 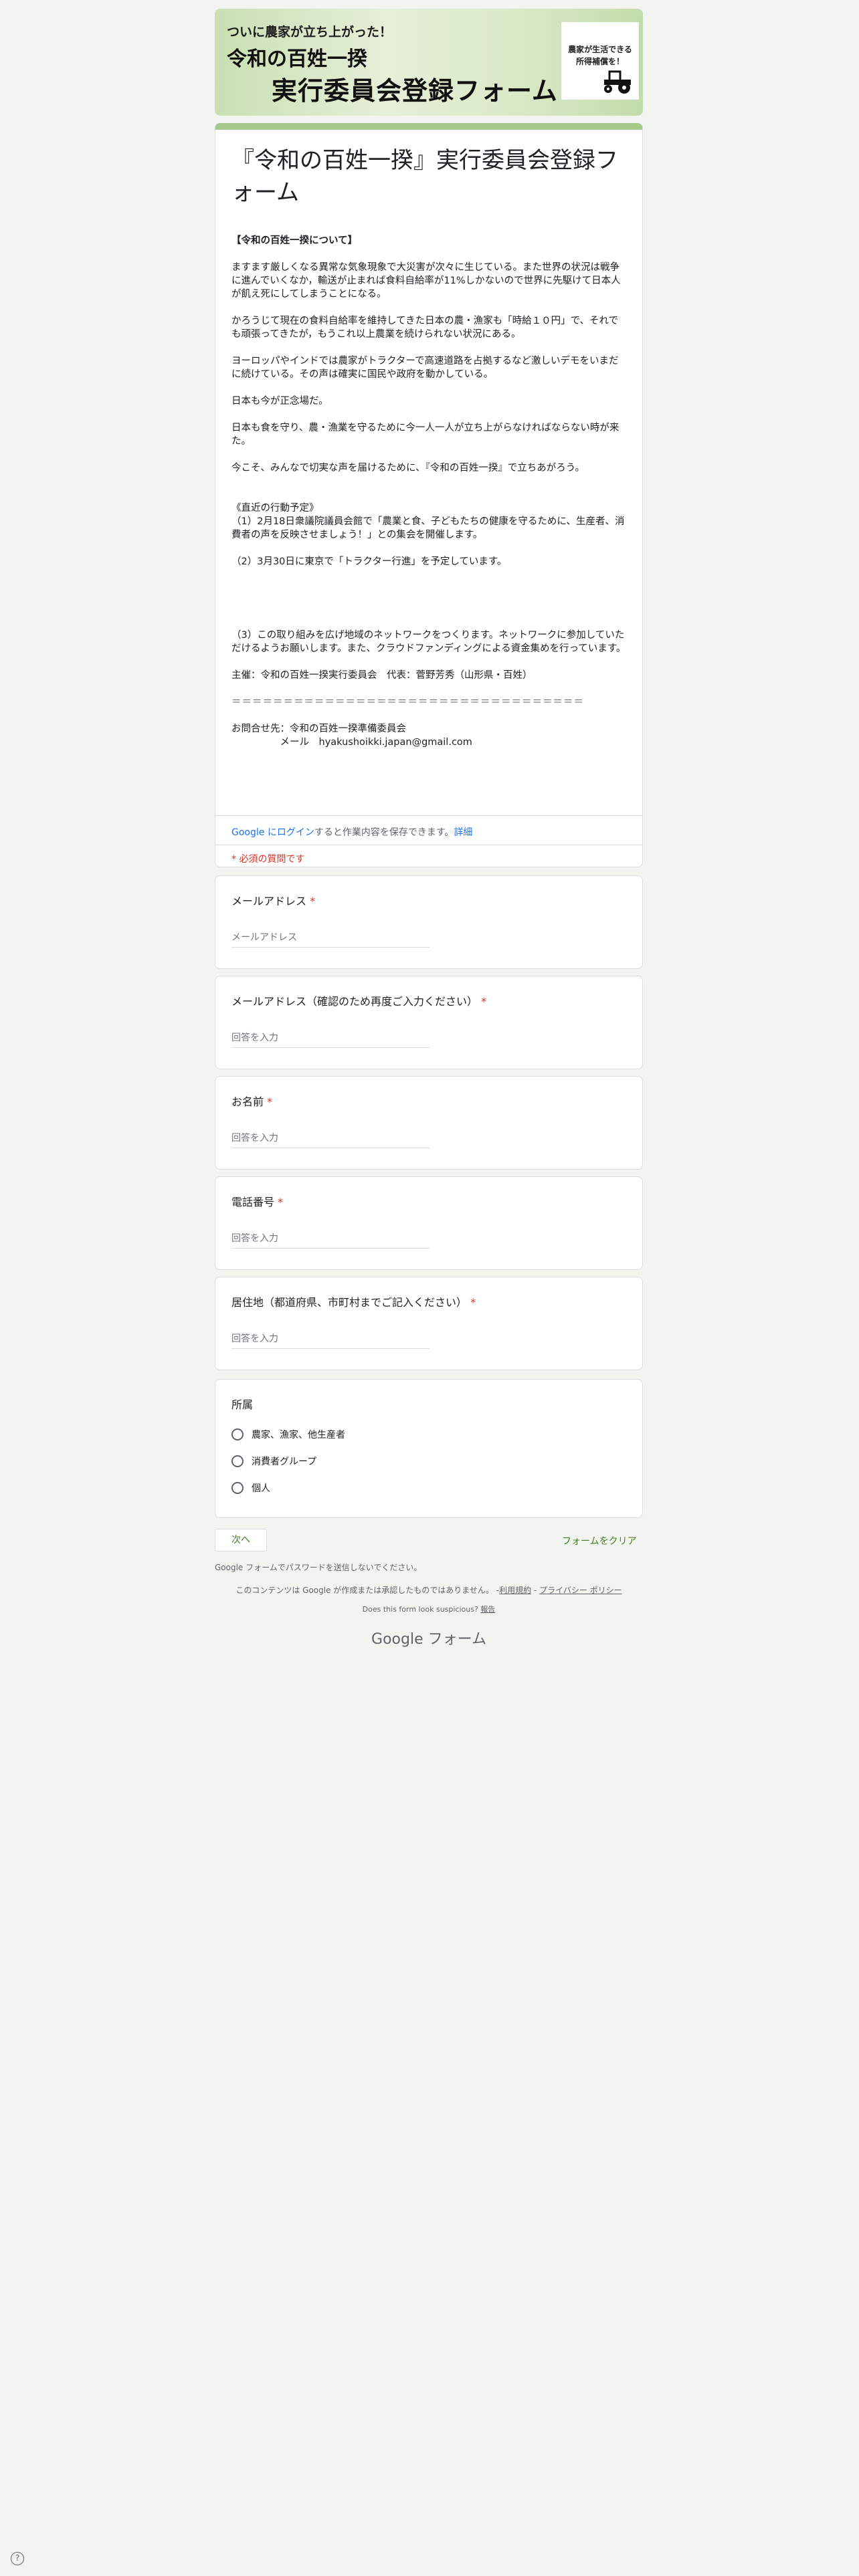 What do you see at coordinates (369, 561) in the screenshot?
I see `schedule-item: （2）3月30日に東京で「トラクター行進」を予定しています。` at bounding box center [369, 561].